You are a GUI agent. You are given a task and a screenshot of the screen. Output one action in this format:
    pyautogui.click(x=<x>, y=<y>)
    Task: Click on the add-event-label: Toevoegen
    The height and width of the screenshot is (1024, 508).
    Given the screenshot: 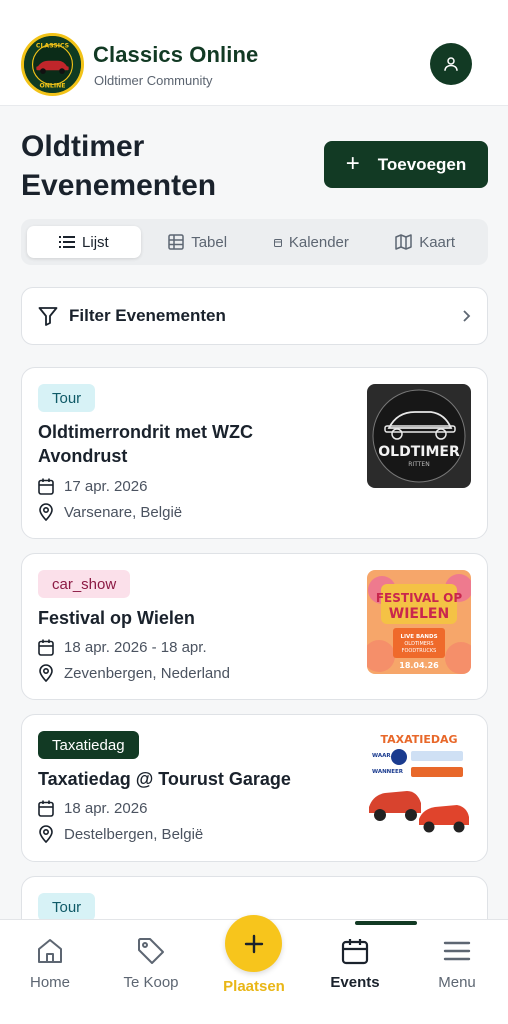 What is the action you would take?
    pyautogui.click(x=422, y=164)
    